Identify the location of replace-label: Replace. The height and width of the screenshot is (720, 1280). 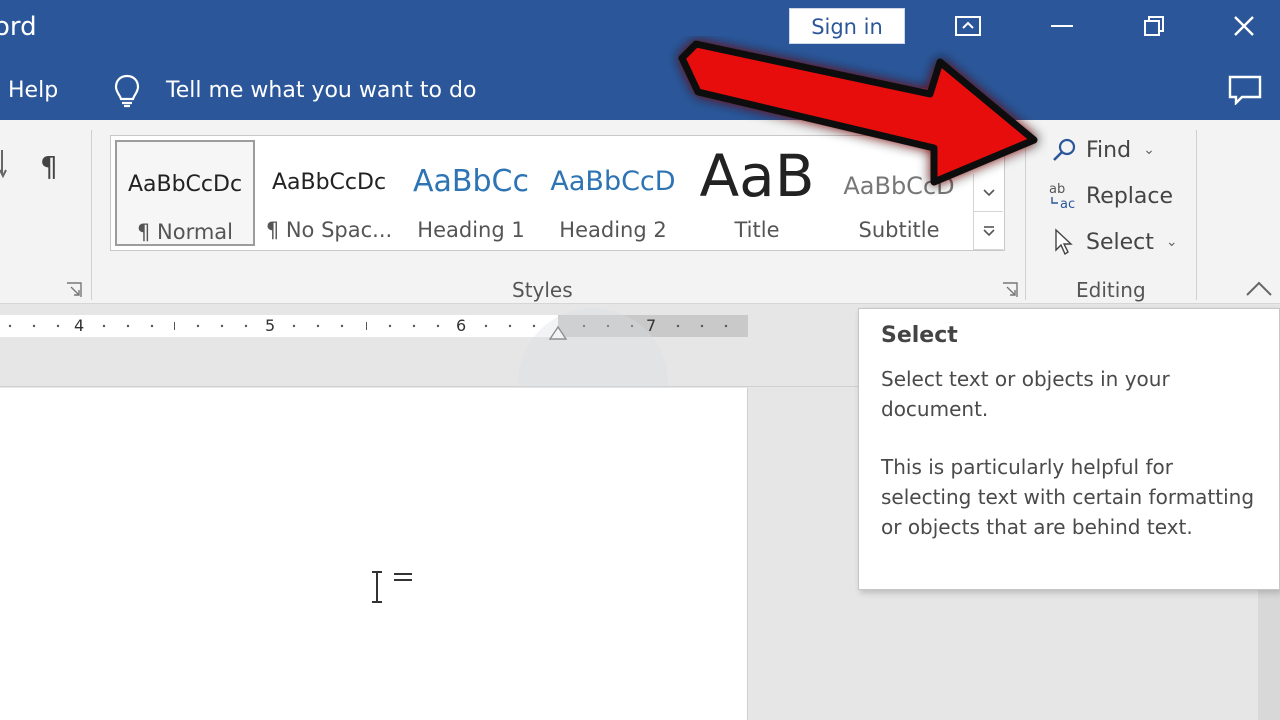
(1130, 196).